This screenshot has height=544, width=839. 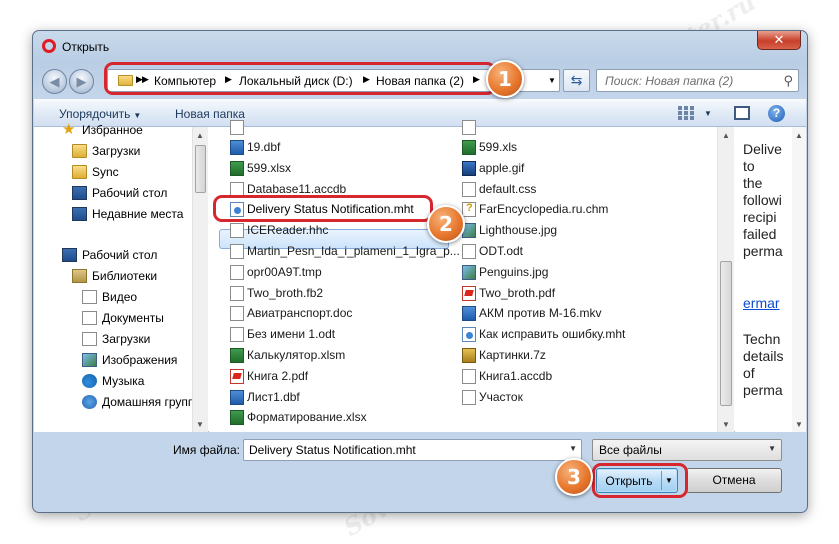 What do you see at coordinates (505, 79) in the screenshot?
I see `callout-badge-1: 1` at bounding box center [505, 79].